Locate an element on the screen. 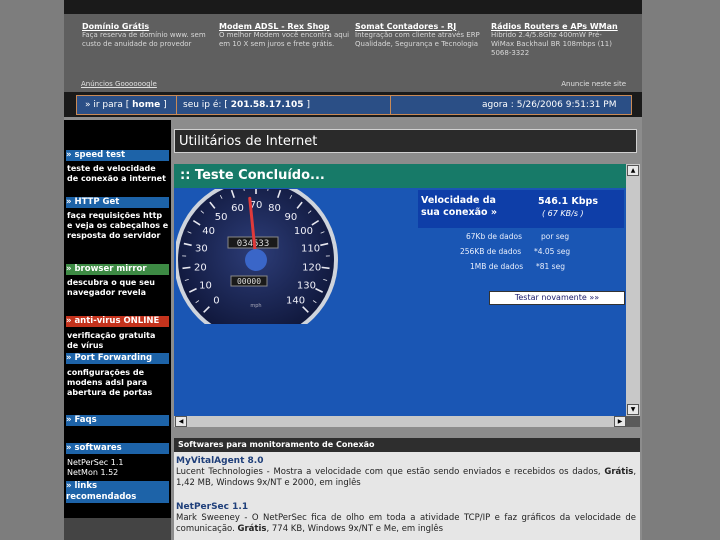 The height and width of the screenshot is (540, 720). scroll-down-icon: ▼ is located at coordinates (633, 409).